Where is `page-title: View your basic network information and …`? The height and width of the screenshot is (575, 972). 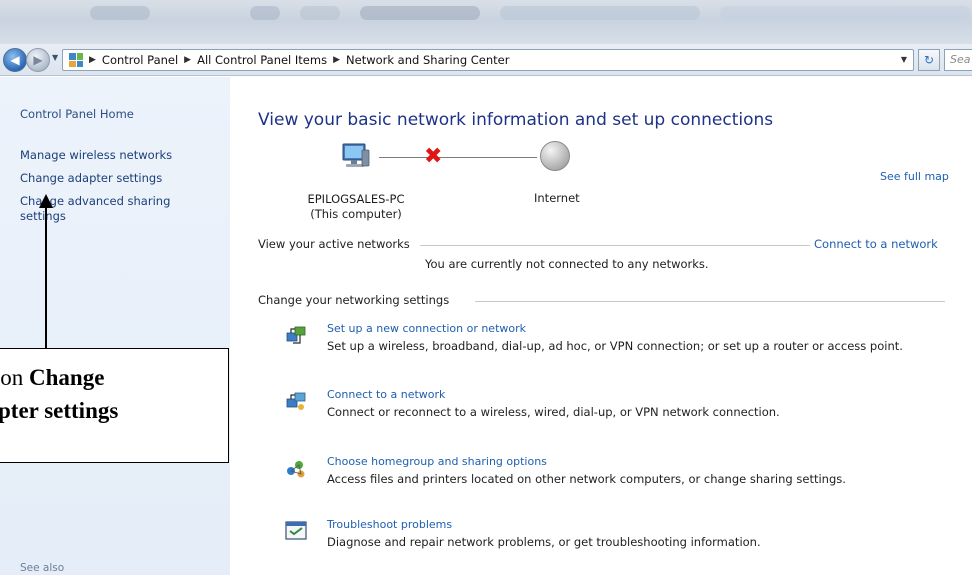 page-title: View your basic network information and … is located at coordinates (516, 120).